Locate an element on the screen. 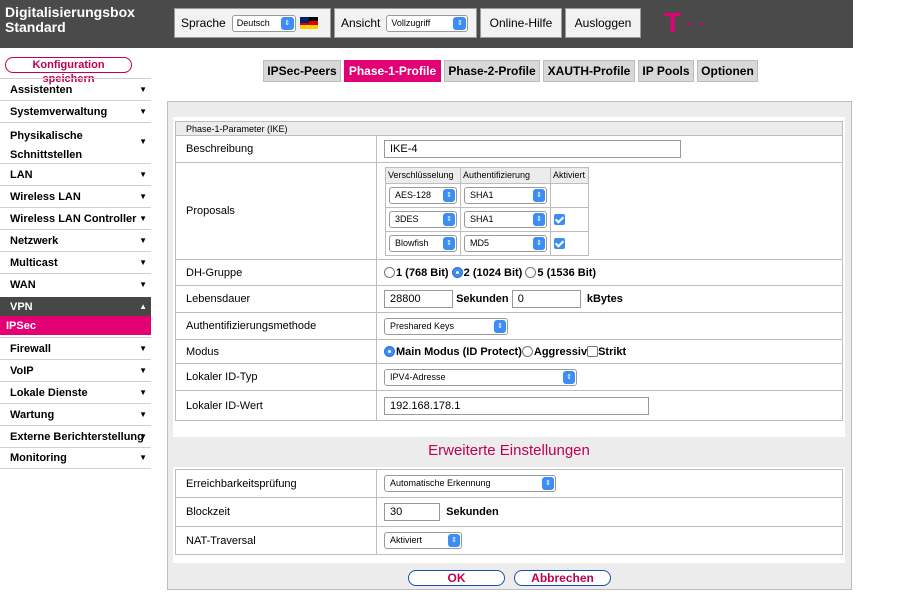  sidebar-item-netzwerk: Netzwerk ▼ is located at coordinates (75, 240).